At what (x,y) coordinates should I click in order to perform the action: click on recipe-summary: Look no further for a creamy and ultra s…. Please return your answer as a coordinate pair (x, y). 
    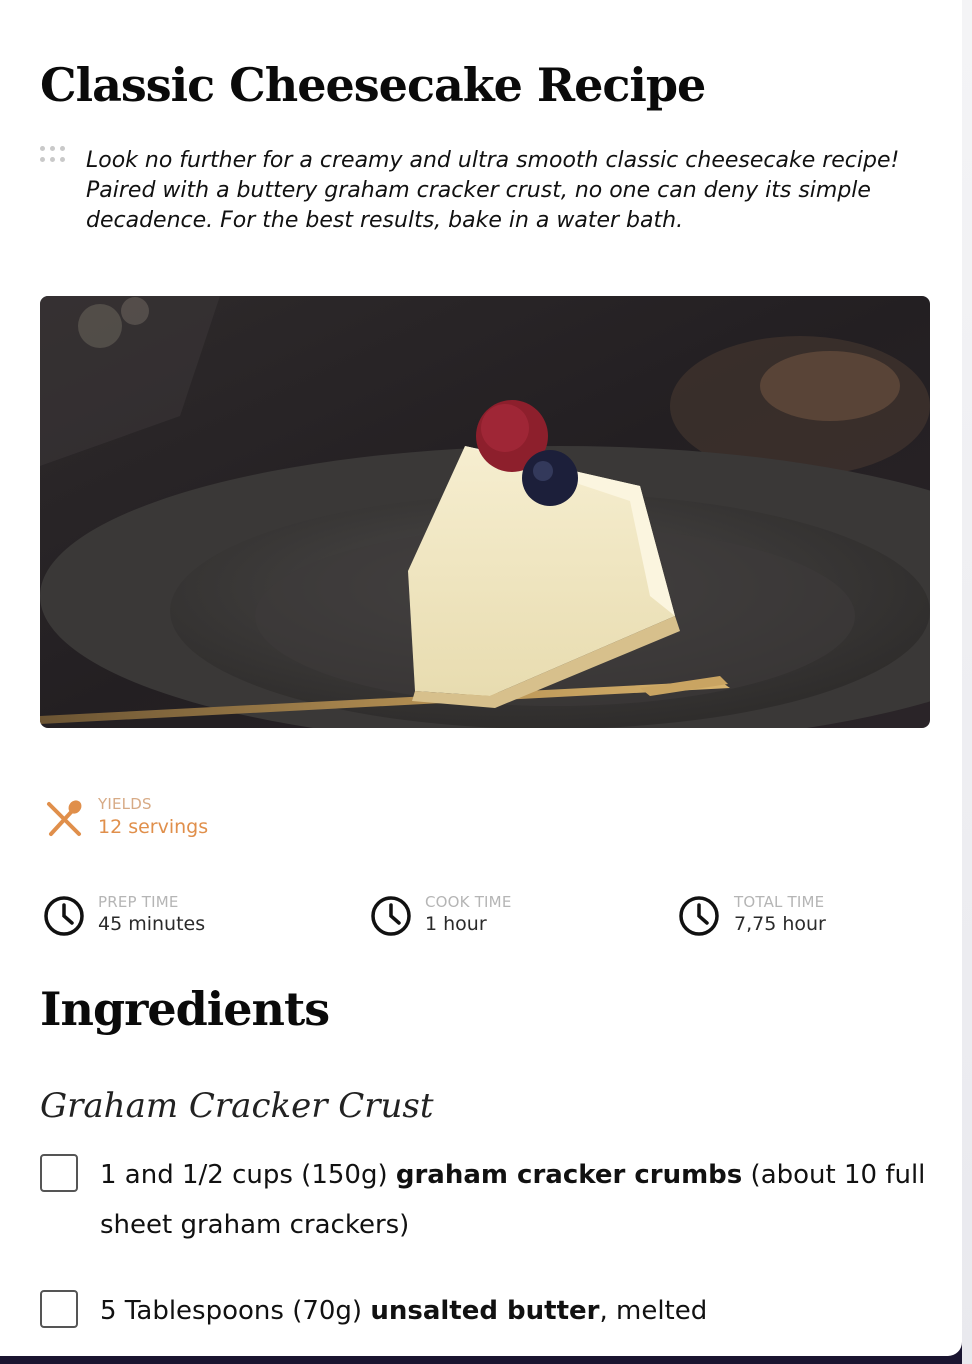
    Looking at the image, I should click on (493, 190).